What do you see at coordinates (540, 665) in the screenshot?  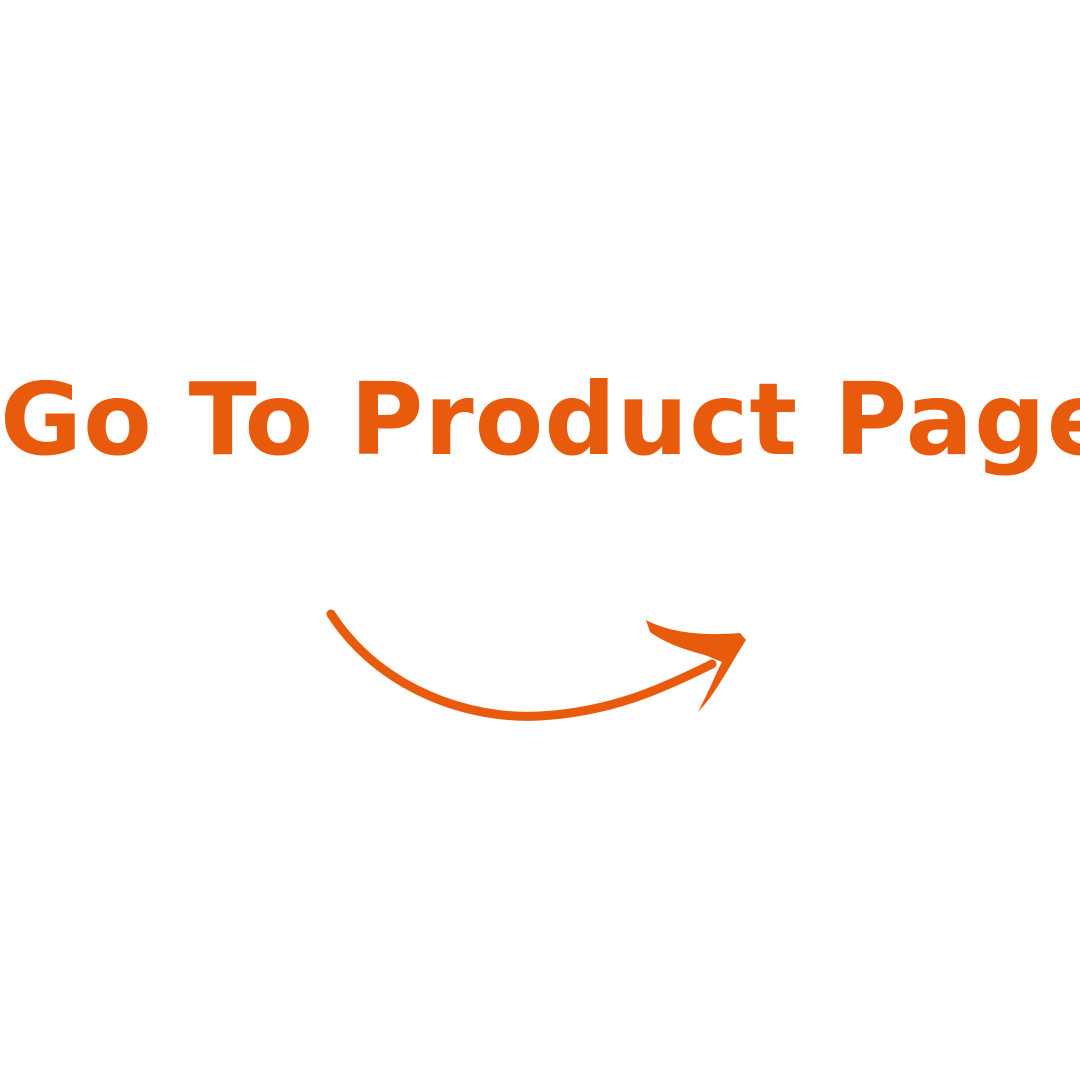 I see `curved-arrow-right-icon` at bounding box center [540, 665].